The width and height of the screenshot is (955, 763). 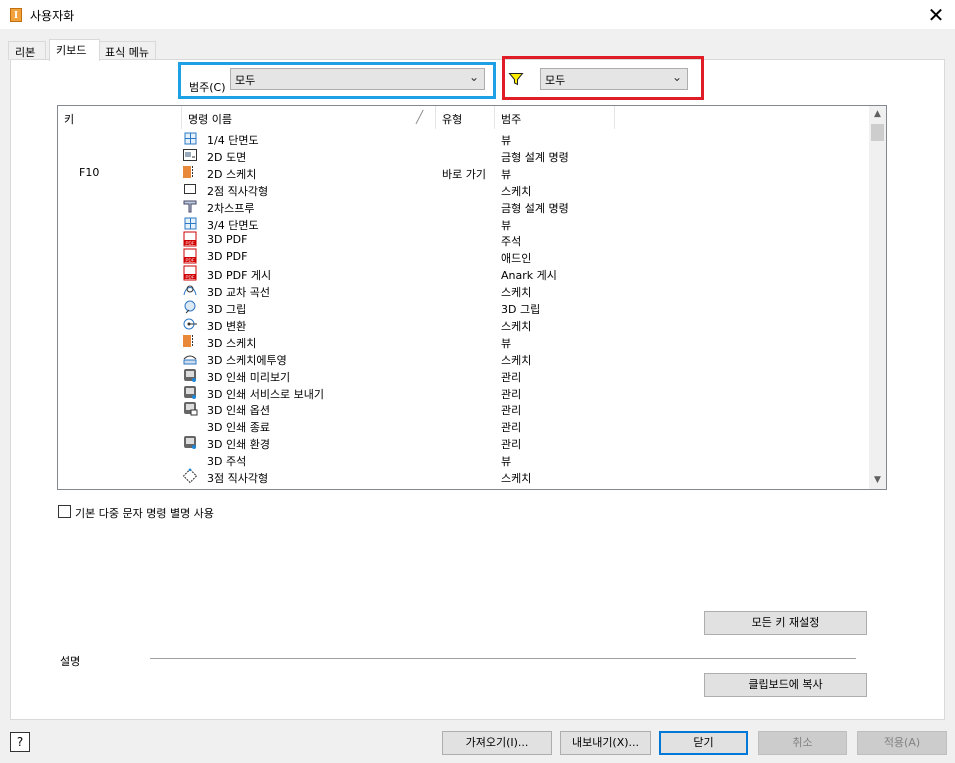 What do you see at coordinates (144, 513) in the screenshot?
I see `multi-char-alias-label: 기본 다중 문자 명령 별명 사용` at bounding box center [144, 513].